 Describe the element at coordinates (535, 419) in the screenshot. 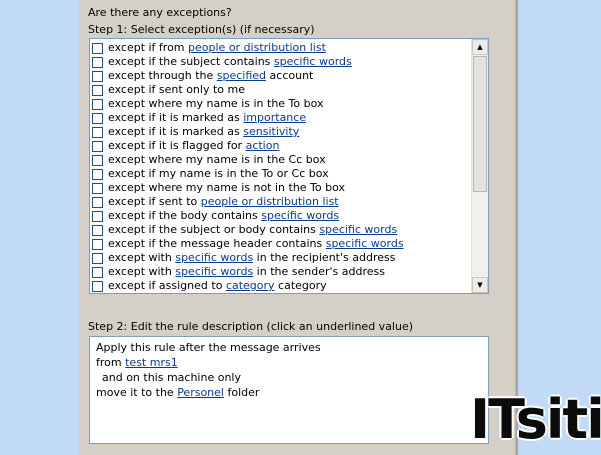

I see `itsiti-watermark-logo: ITsiti` at that location.